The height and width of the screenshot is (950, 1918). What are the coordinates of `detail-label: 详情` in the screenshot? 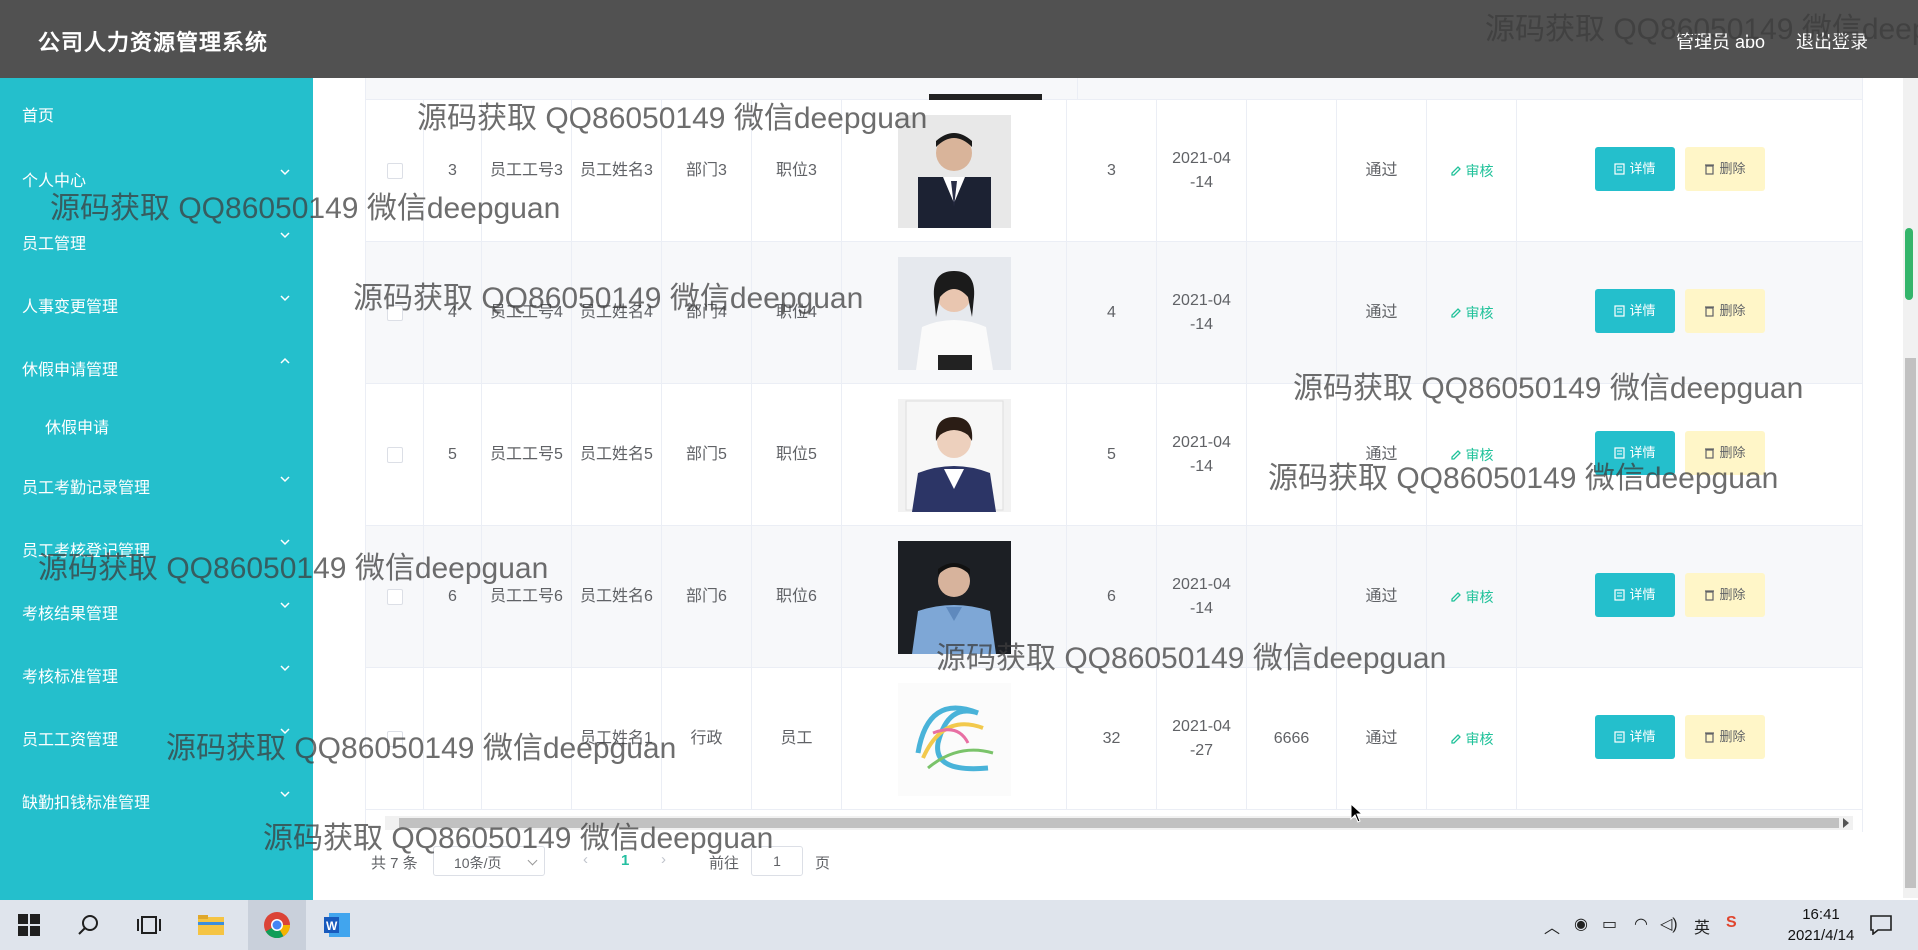 It's located at (1642, 310).